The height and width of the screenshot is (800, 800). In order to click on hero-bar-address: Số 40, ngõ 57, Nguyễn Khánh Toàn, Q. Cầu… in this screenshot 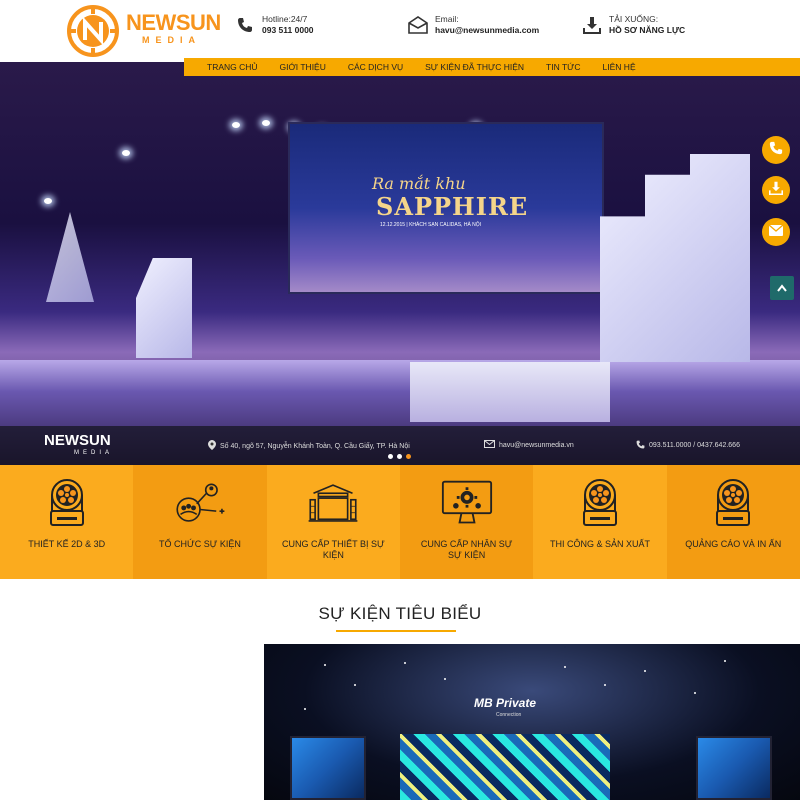, I will do `click(309, 446)`.